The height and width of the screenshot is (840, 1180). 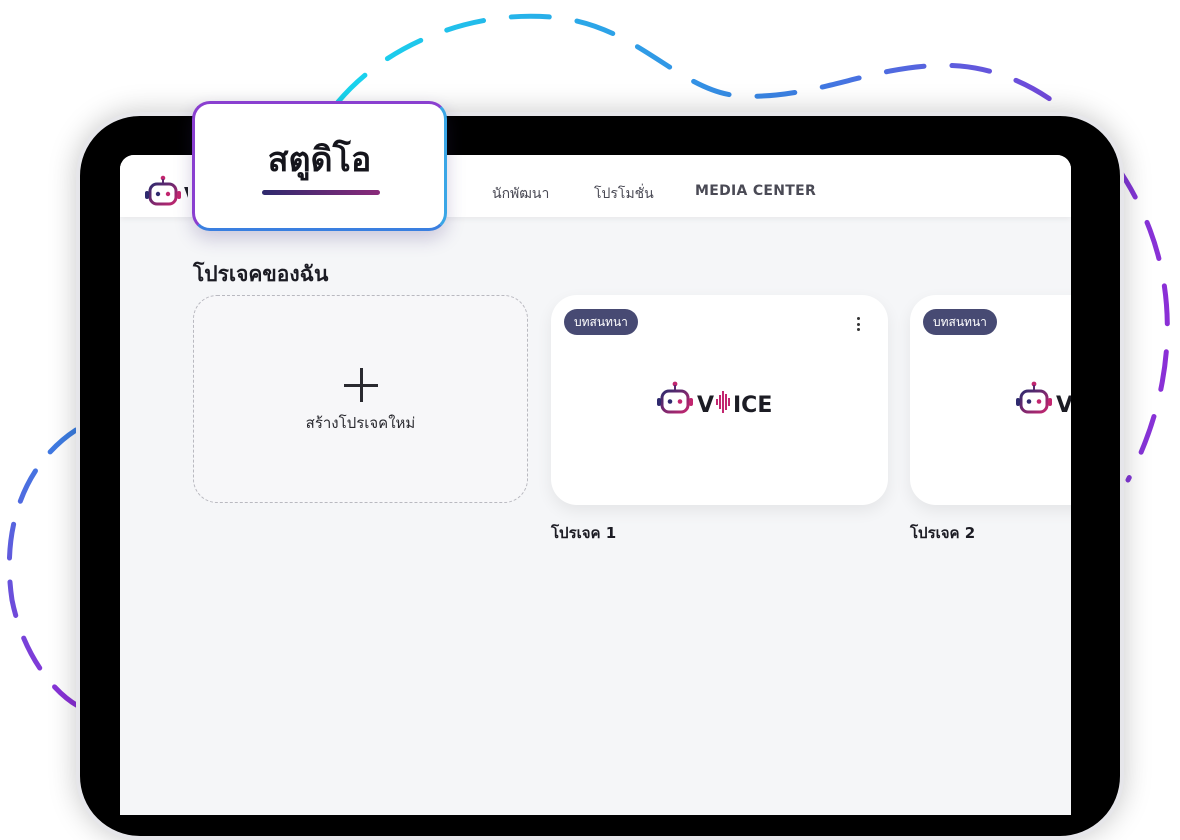 I want to click on plus-icon, so click(x=362, y=386).